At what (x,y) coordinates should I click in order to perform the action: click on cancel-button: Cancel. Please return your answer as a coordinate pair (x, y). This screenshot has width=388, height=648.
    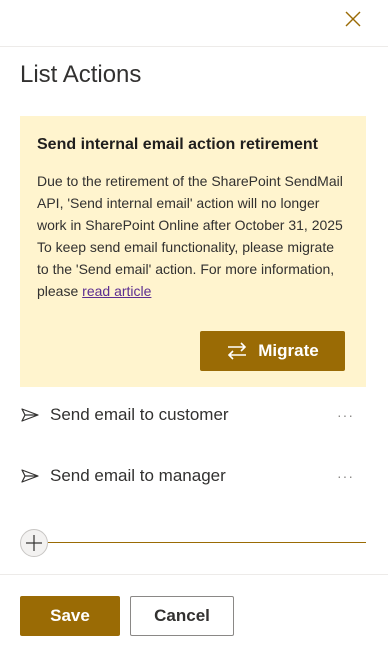
    Looking at the image, I should click on (182, 616).